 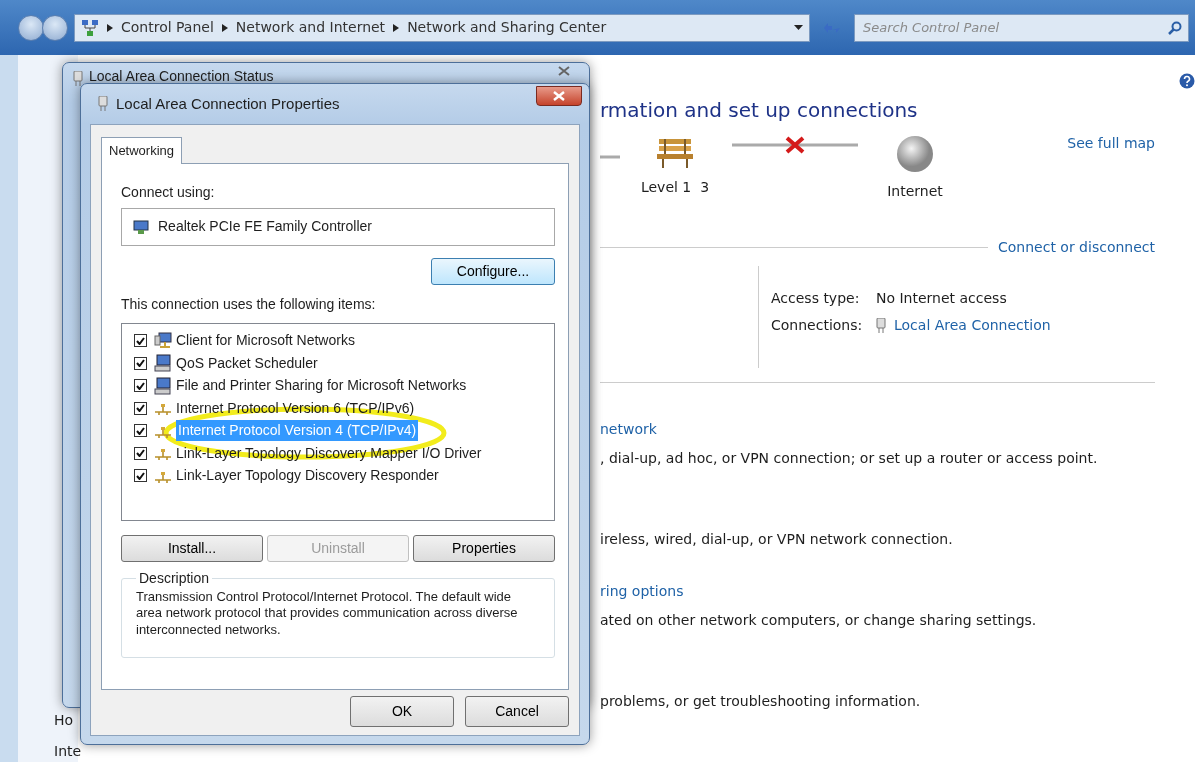 I want to click on breadcrumb: Network and Sharing Center, so click(x=507, y=27).